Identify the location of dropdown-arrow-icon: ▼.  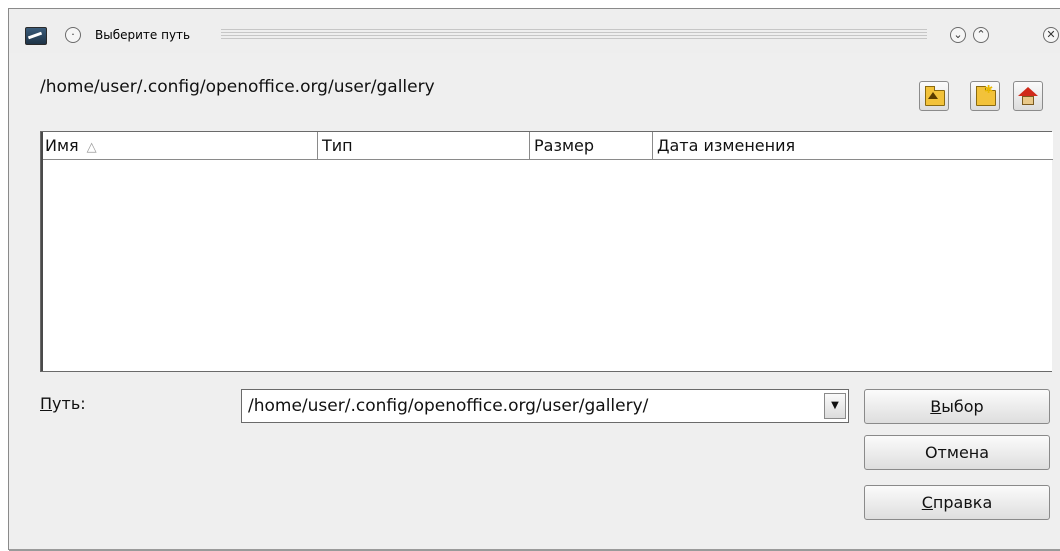
(835, 406).